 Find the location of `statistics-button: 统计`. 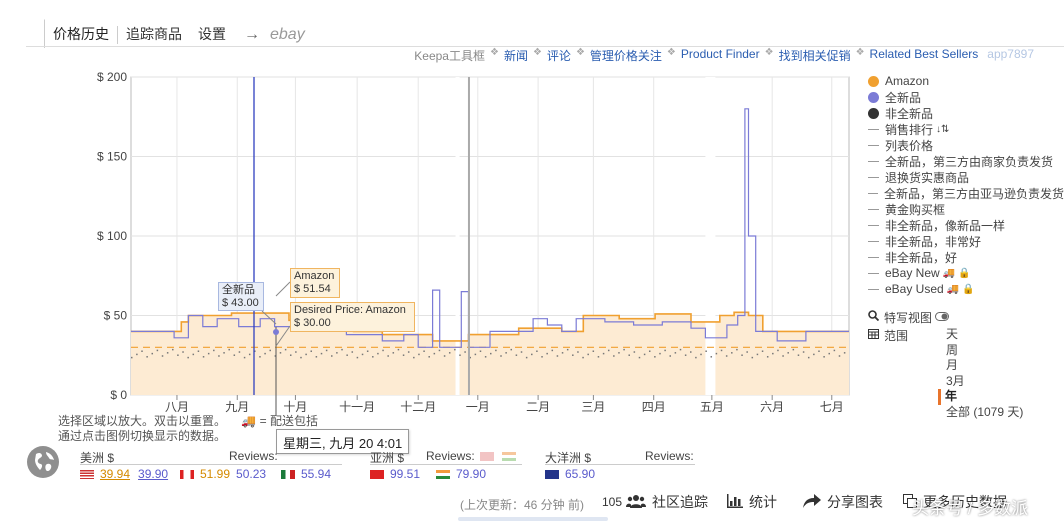

statistics-button: 统计 is located at coordinates (752, 502).